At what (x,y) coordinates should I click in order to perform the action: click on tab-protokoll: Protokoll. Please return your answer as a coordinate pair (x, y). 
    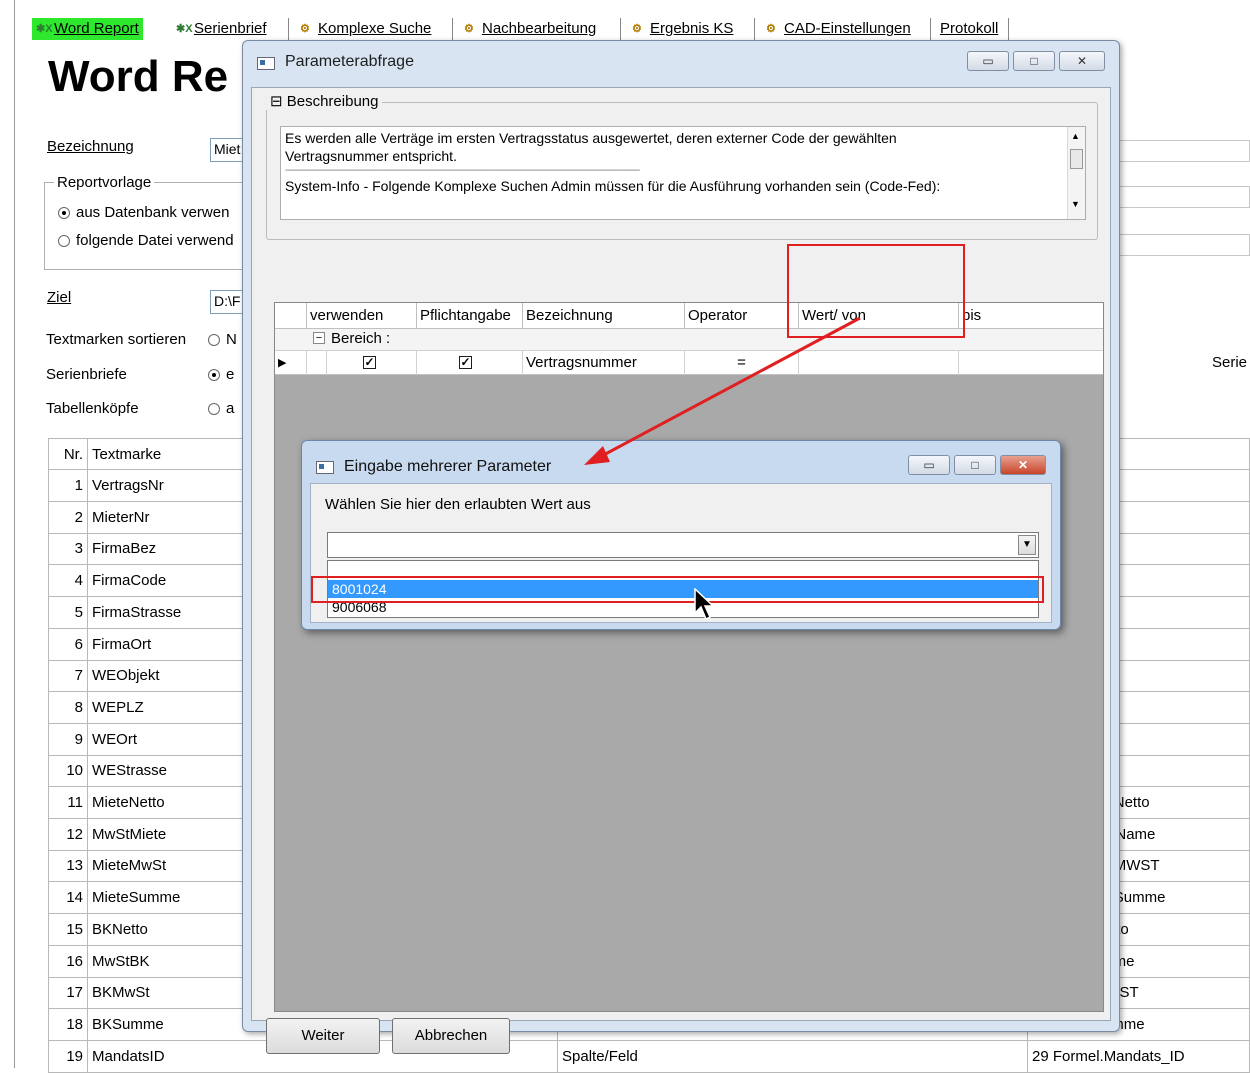
    Looking at the image, I should click on (969, 29).